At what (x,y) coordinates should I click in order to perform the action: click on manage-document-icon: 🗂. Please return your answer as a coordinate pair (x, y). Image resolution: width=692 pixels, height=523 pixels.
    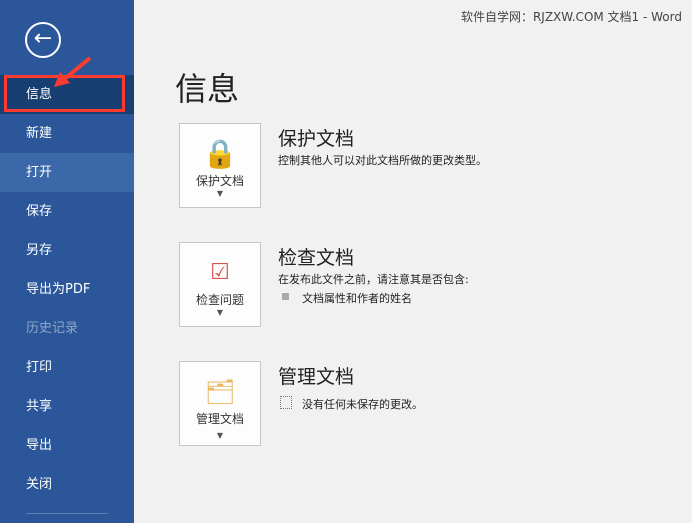
    Looking at the image, I should click on (220, 392).